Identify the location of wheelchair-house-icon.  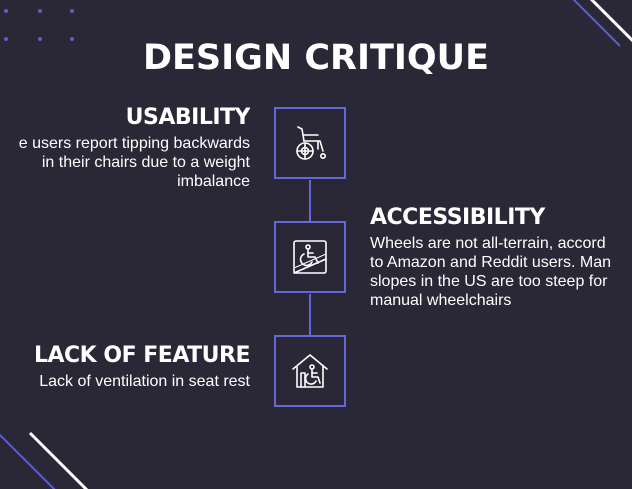
(310, 371).